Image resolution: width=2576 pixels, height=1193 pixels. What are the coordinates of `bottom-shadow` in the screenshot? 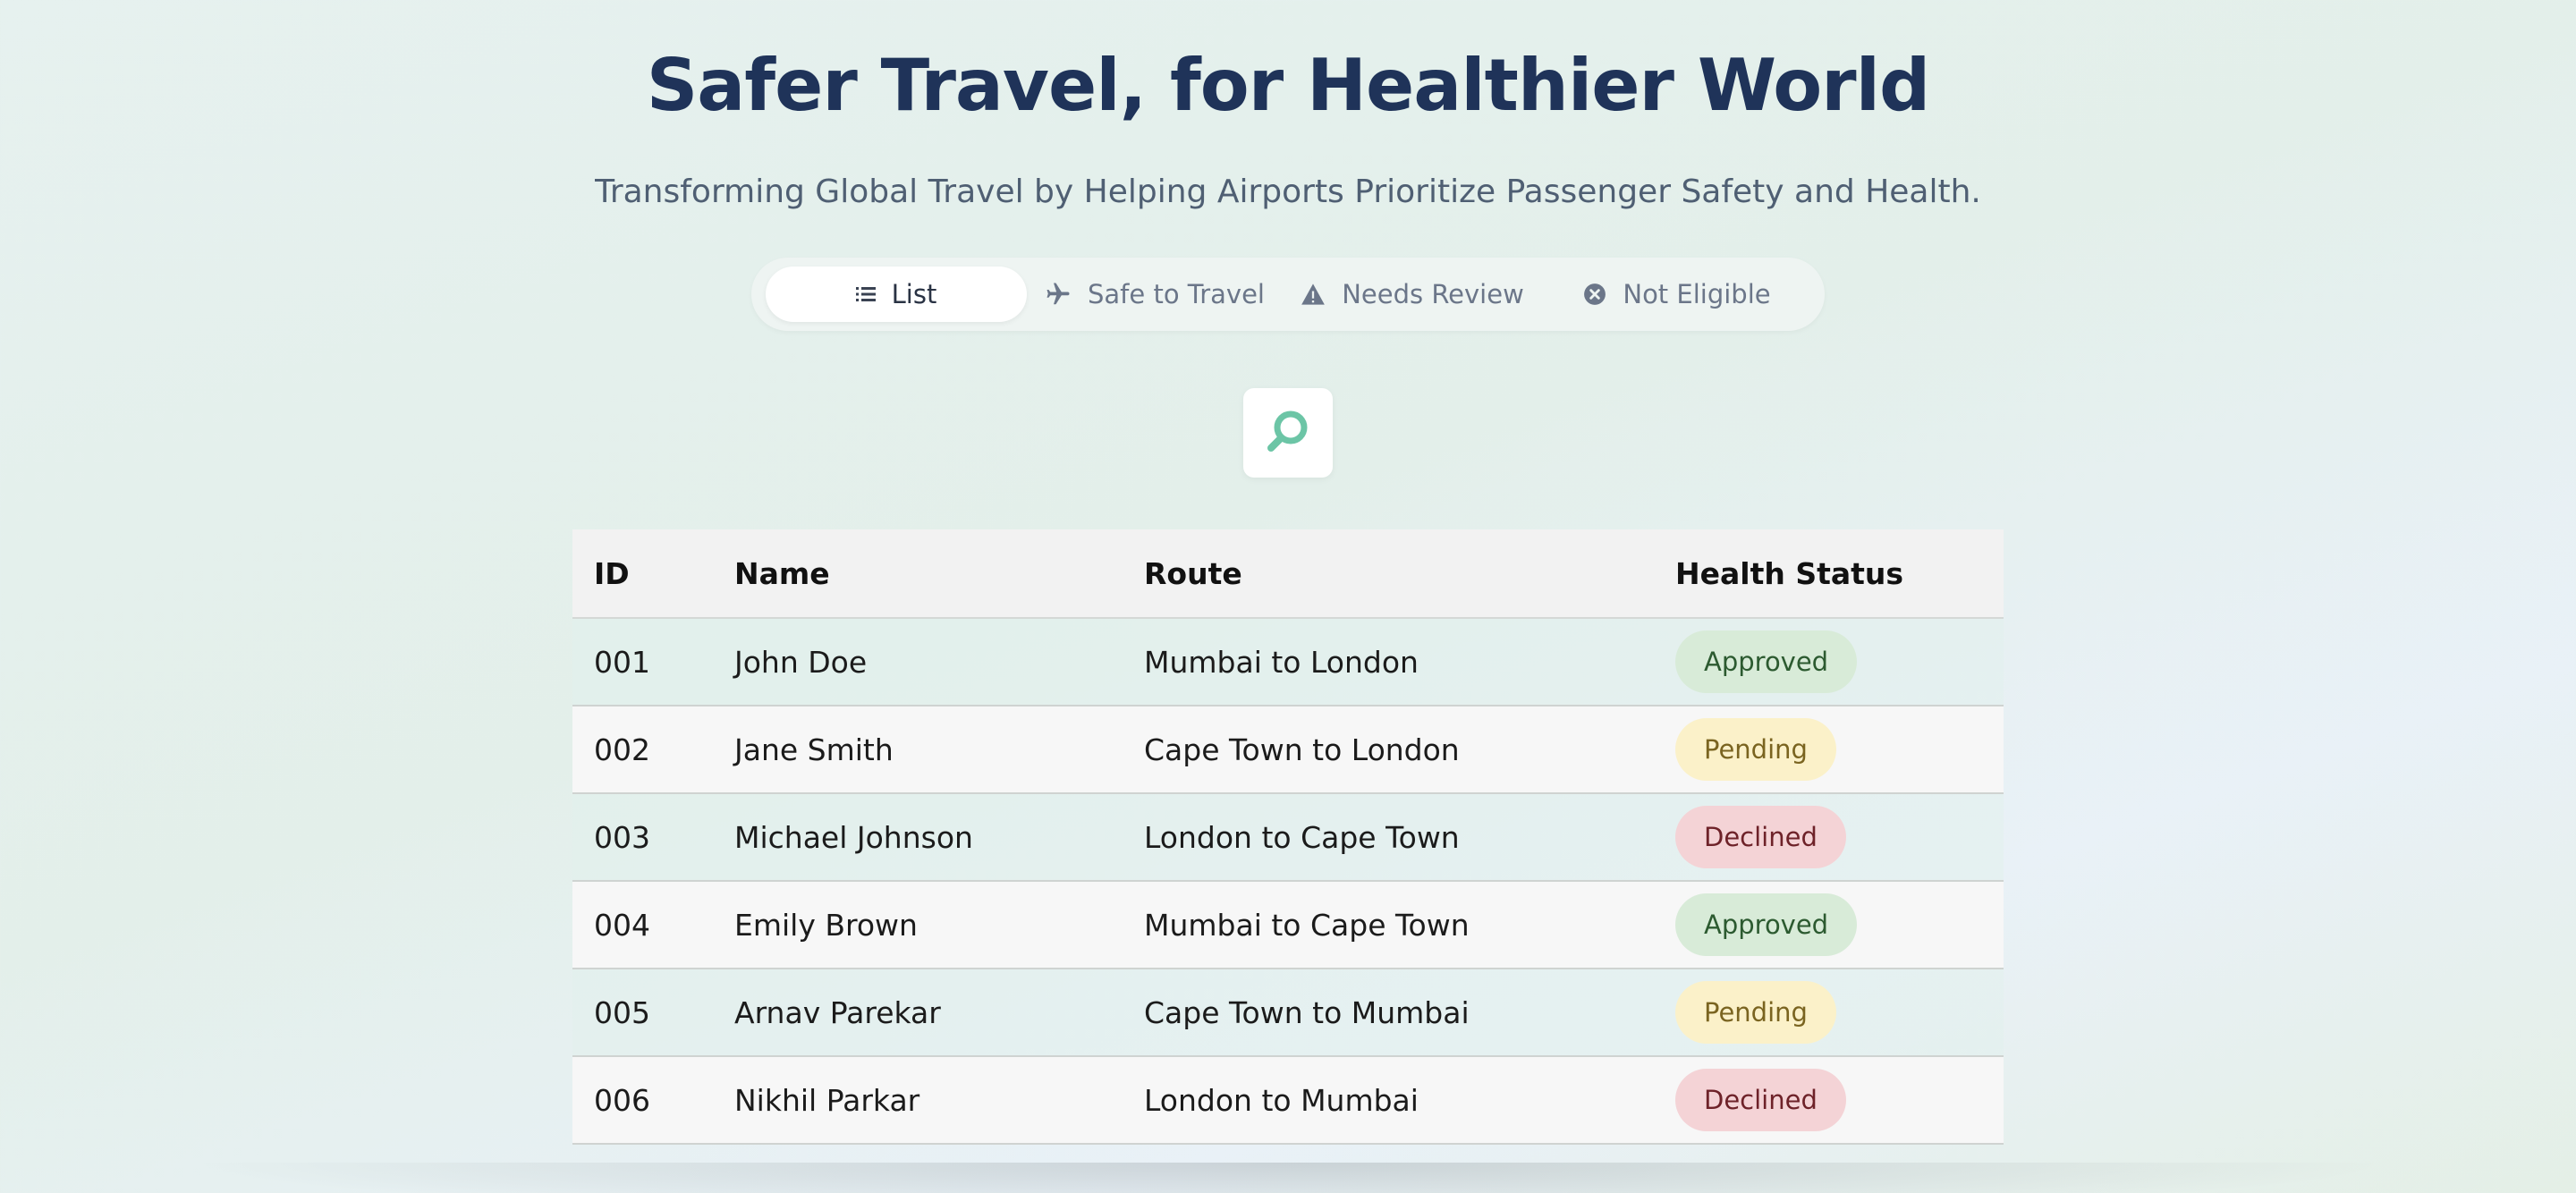 It's located at (1288, 1178).